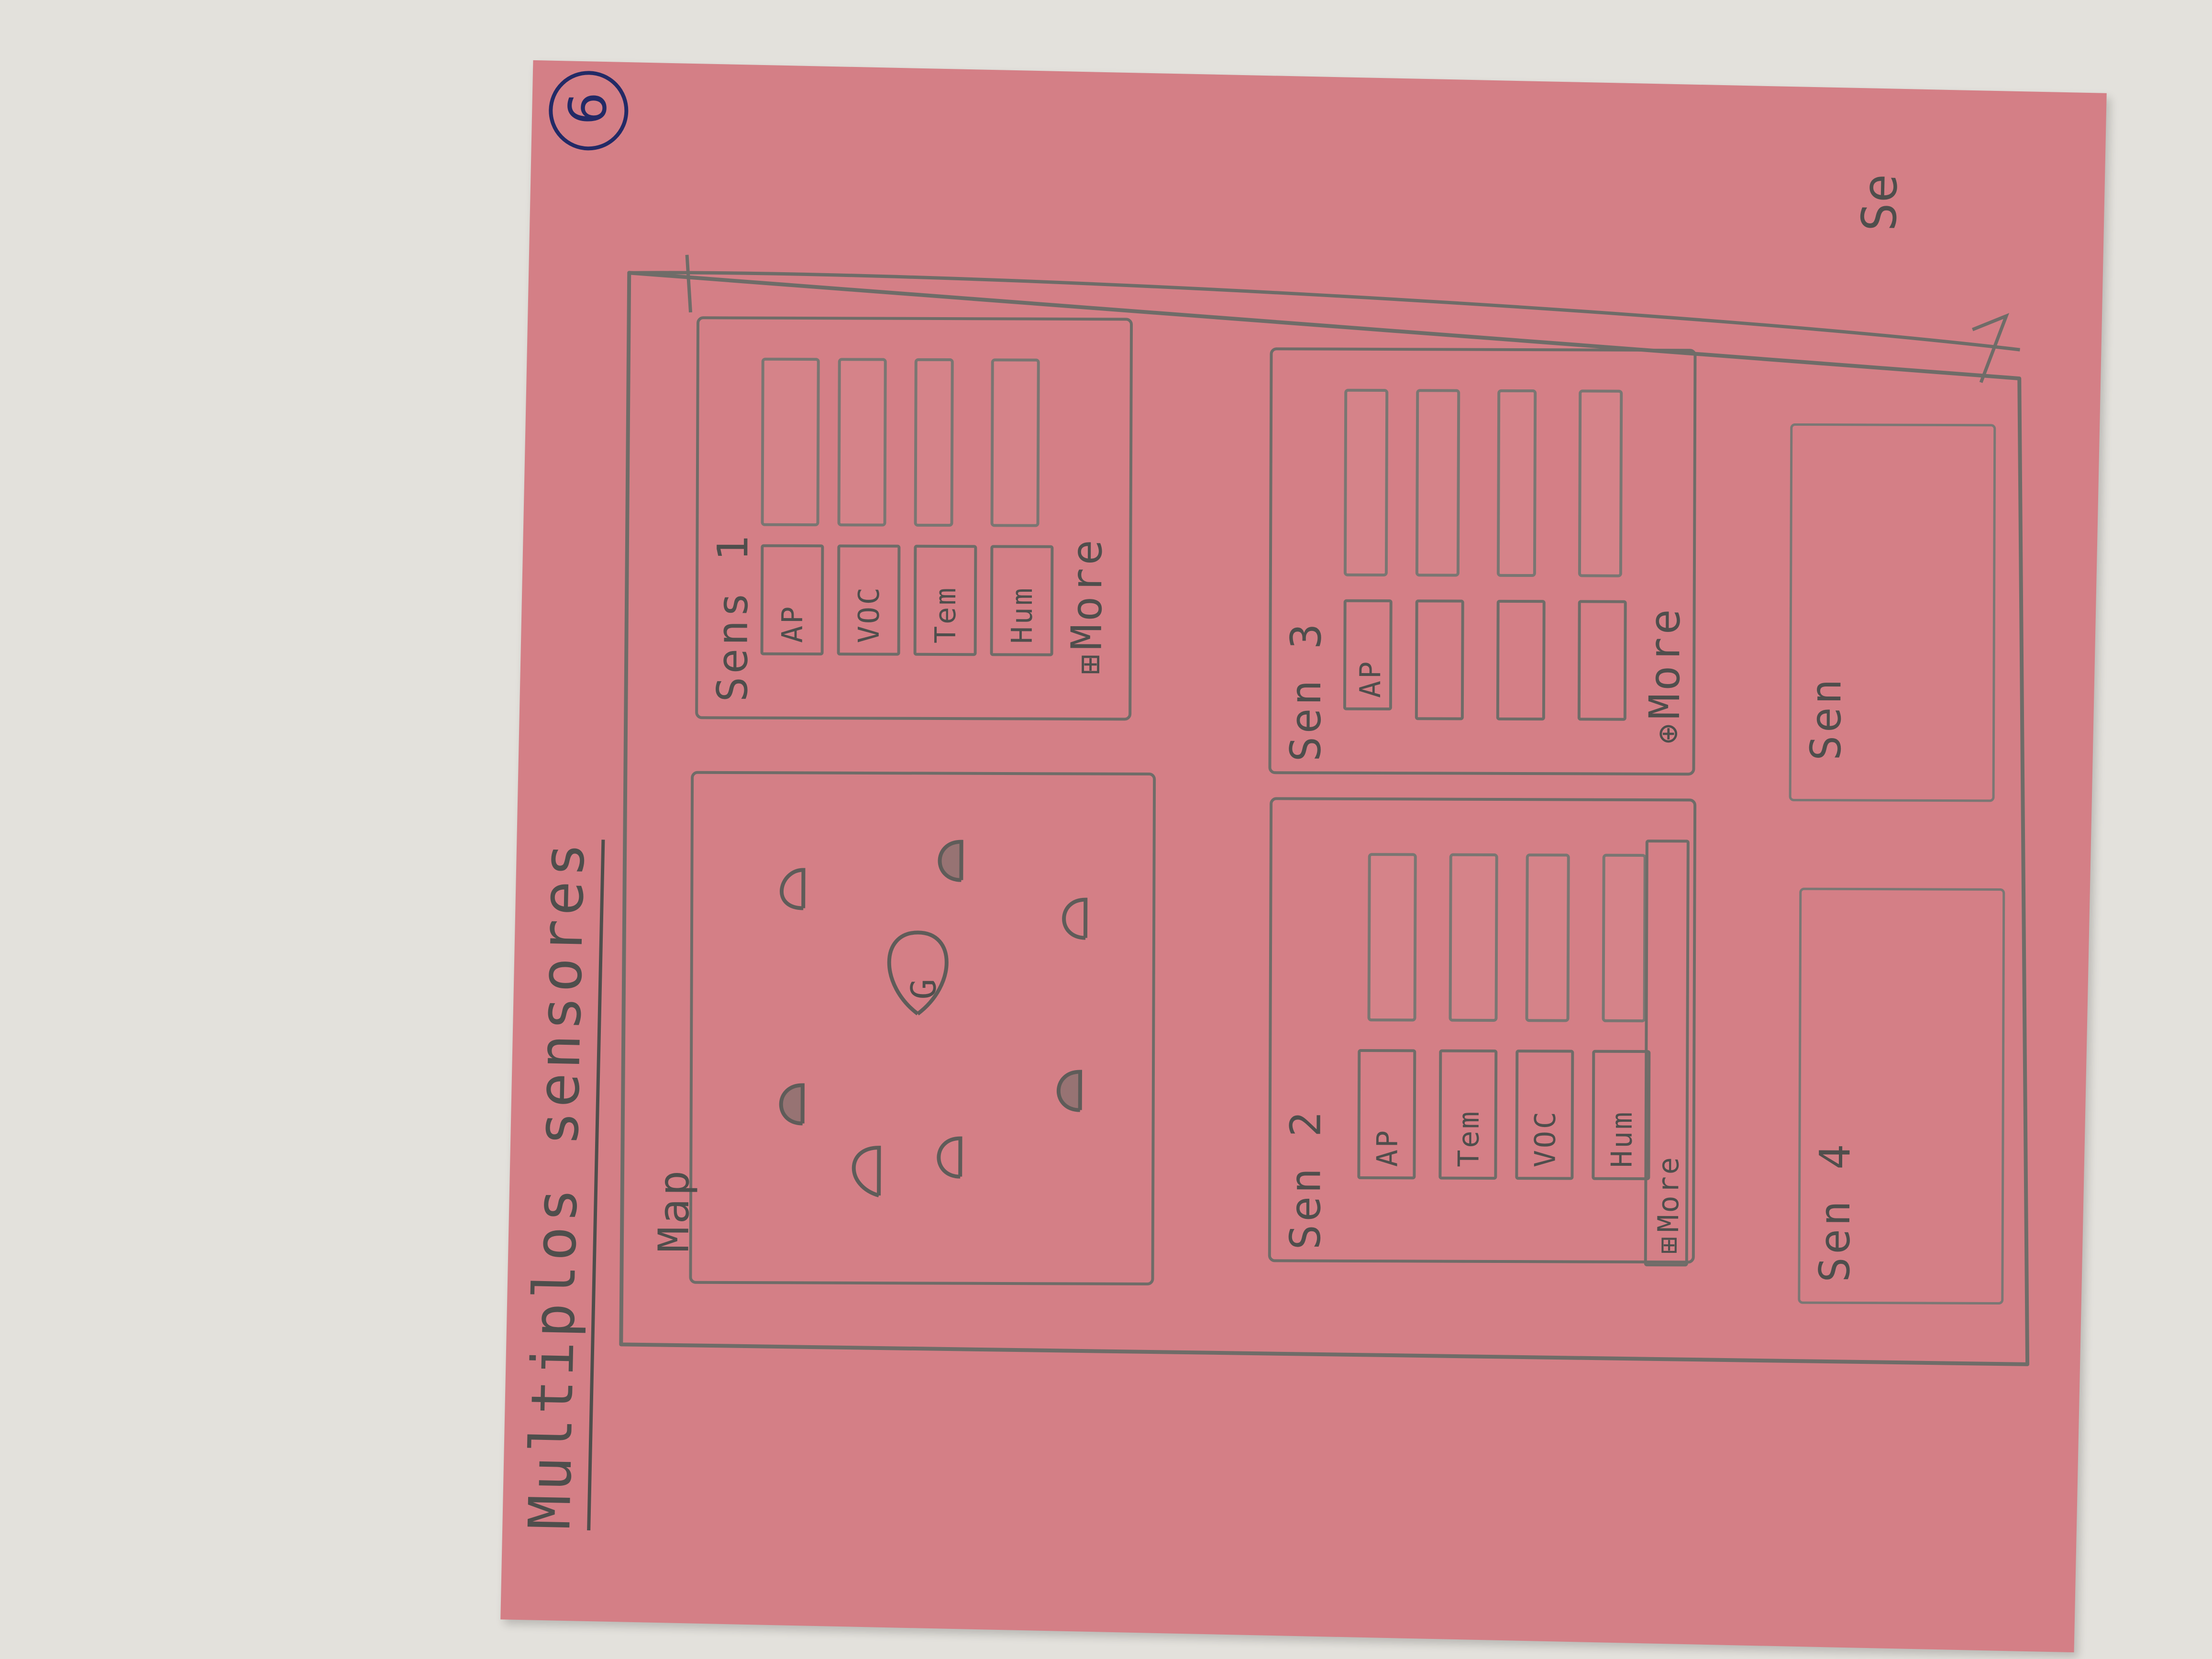 This screenshot has height=1659, width=2212. Describe the element at coordinates (1826, 718) in the screenshot. I see `sensor-card-5-title: Sen` at that location.